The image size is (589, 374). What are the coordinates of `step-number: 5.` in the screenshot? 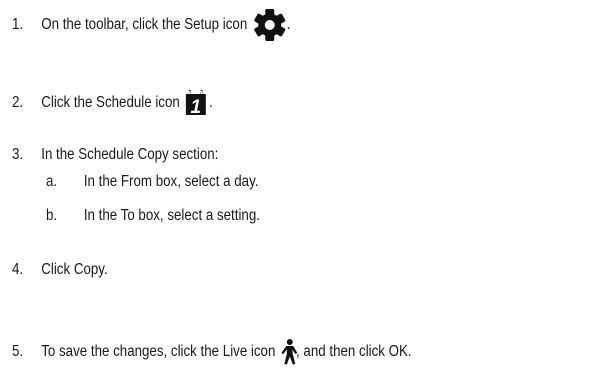 It's located at (18, 351).